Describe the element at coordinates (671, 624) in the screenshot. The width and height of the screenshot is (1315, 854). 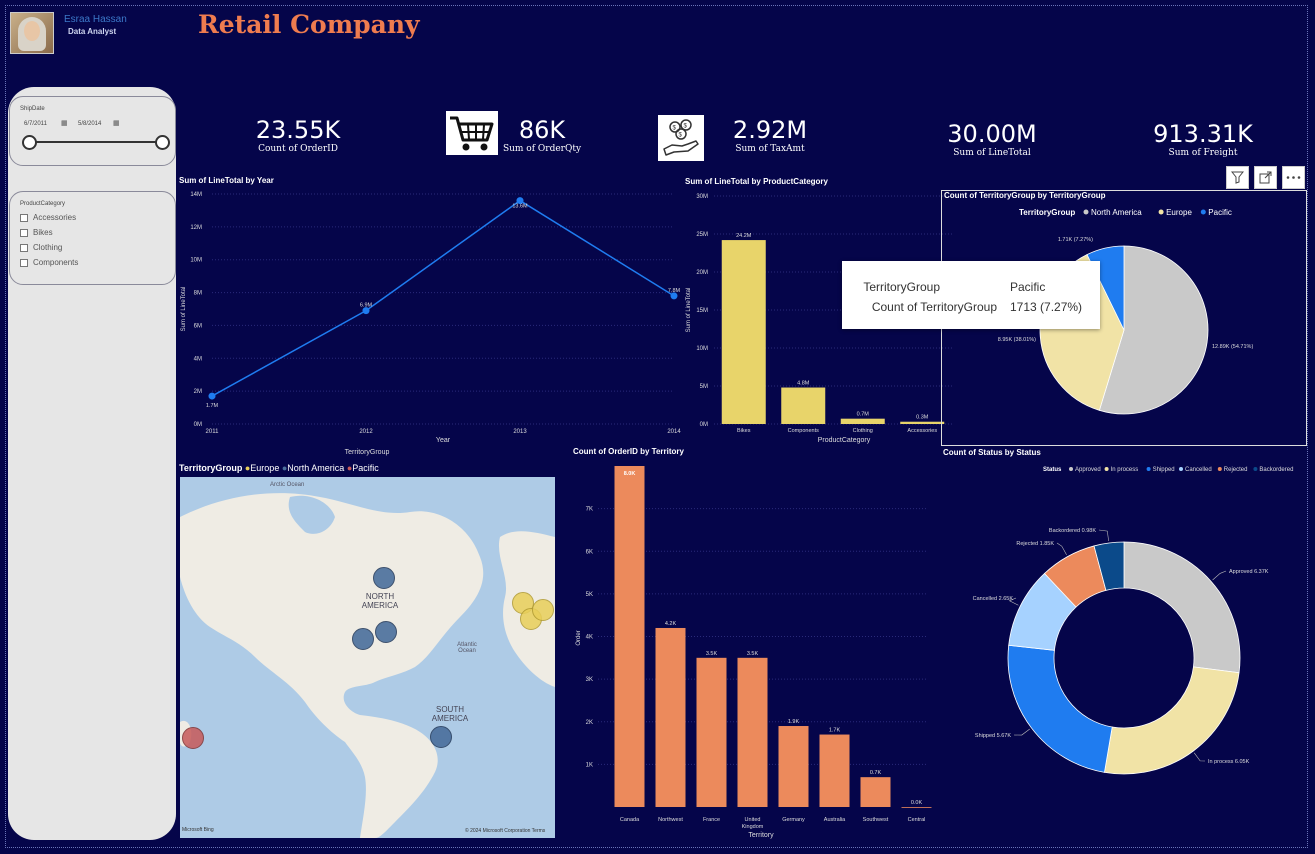
I see `data-label: 4.2K` at that location.